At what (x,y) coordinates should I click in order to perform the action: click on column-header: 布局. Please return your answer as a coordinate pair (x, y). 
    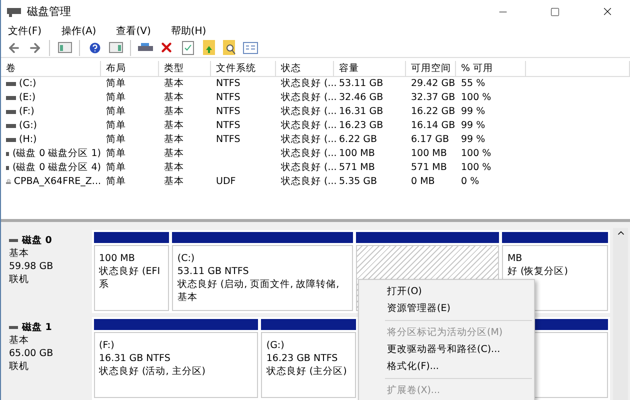
    Looking at the image, I should click on (130, 68).